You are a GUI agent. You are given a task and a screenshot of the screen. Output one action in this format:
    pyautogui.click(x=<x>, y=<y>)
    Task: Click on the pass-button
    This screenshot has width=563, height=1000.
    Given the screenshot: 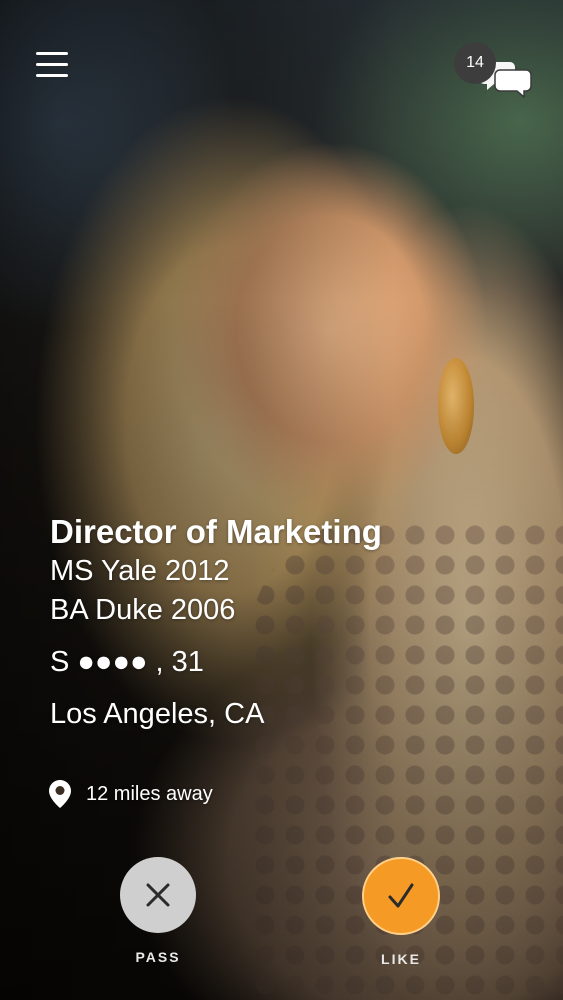 What is the action you would take?
    pyautogui.click(x=158, y=895)
    